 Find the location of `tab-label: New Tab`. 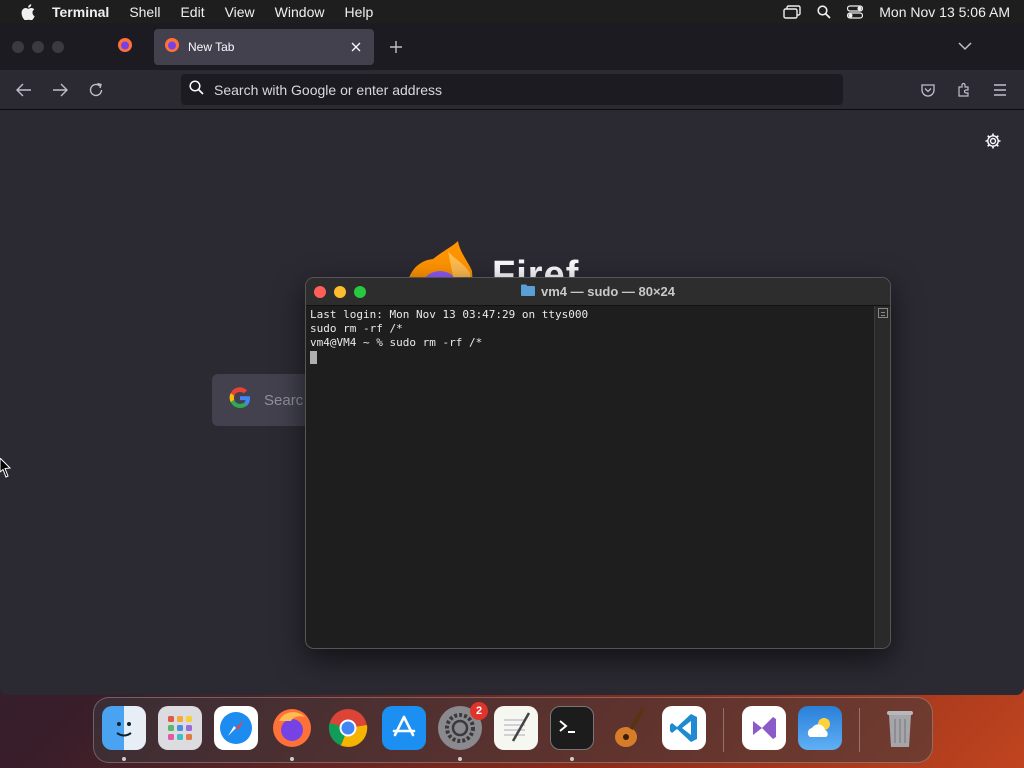

tab-label: New Tab is located at coordinates (211, 47).